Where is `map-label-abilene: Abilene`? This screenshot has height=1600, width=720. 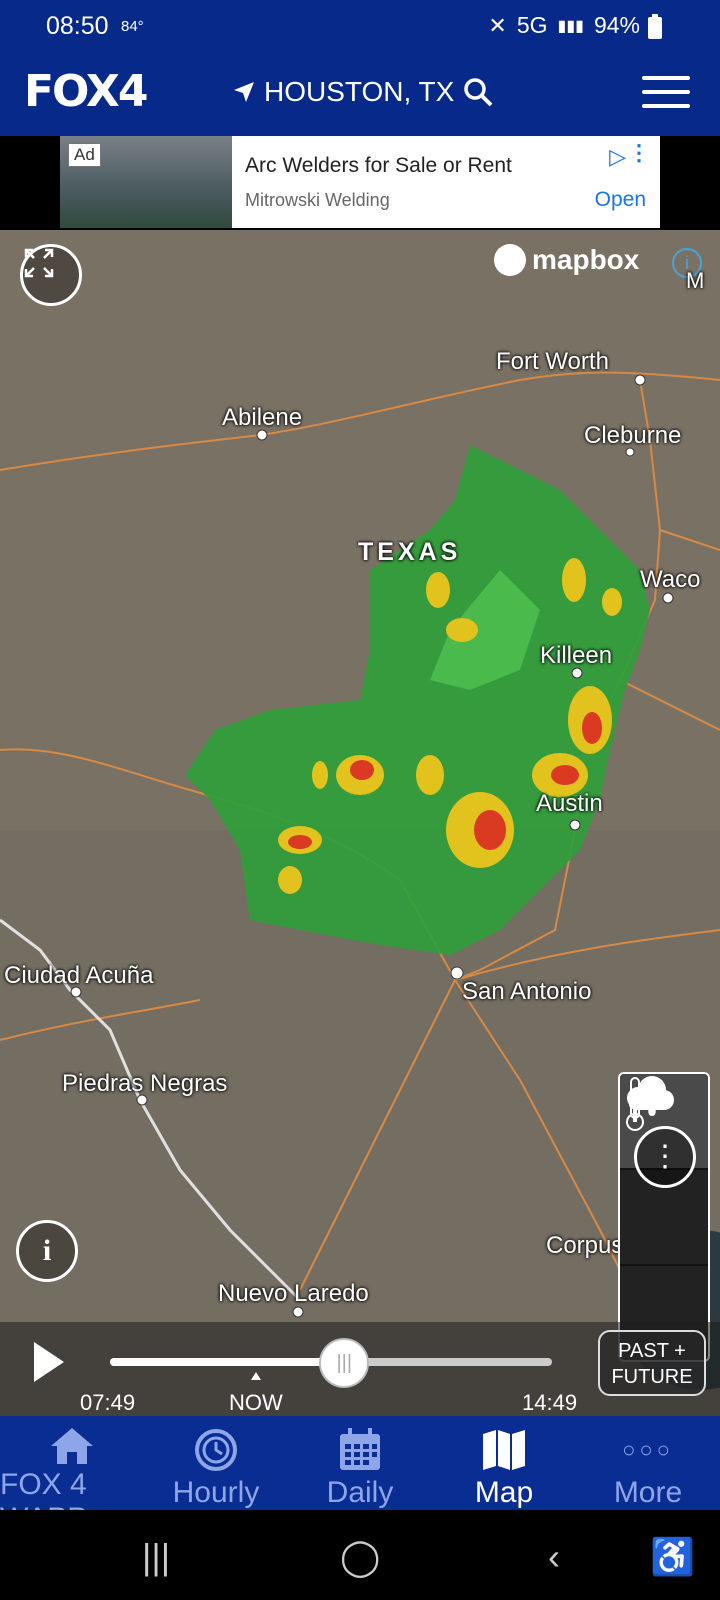 map-label-abilene: Abilene is located at coordinates (262, 417).